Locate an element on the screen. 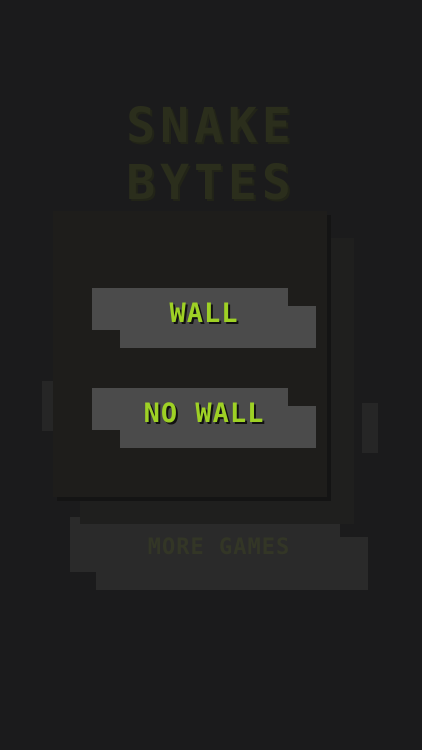  backdrop-edge-right is located at coordinates (370, 428).